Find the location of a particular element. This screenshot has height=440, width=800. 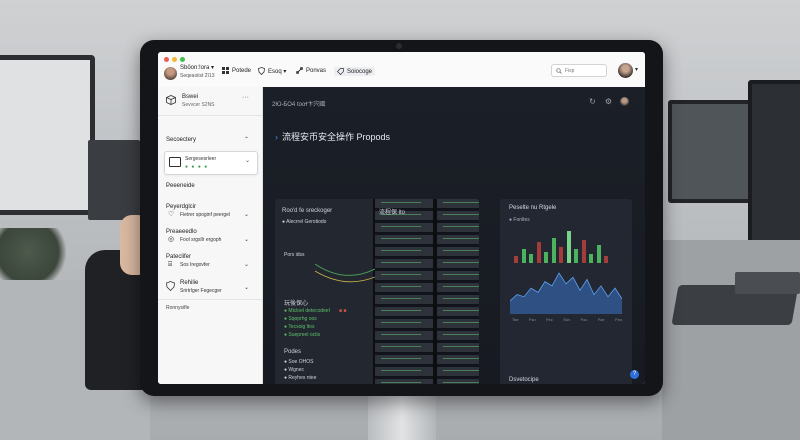

status-dots: ● ● ● ● is located at coordinates (197, 167).